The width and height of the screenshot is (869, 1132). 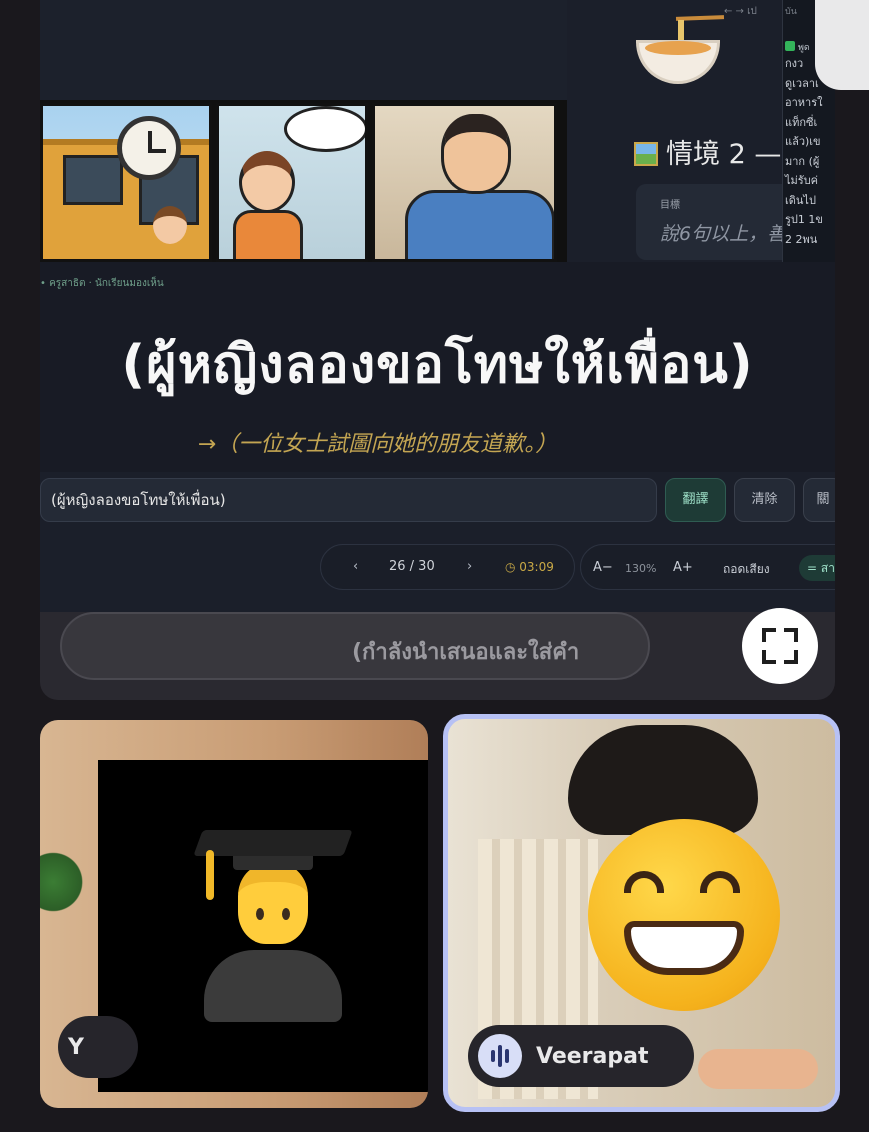 I want to click on notes-line: แท็กซี่เ, so click(x=801, y=122).